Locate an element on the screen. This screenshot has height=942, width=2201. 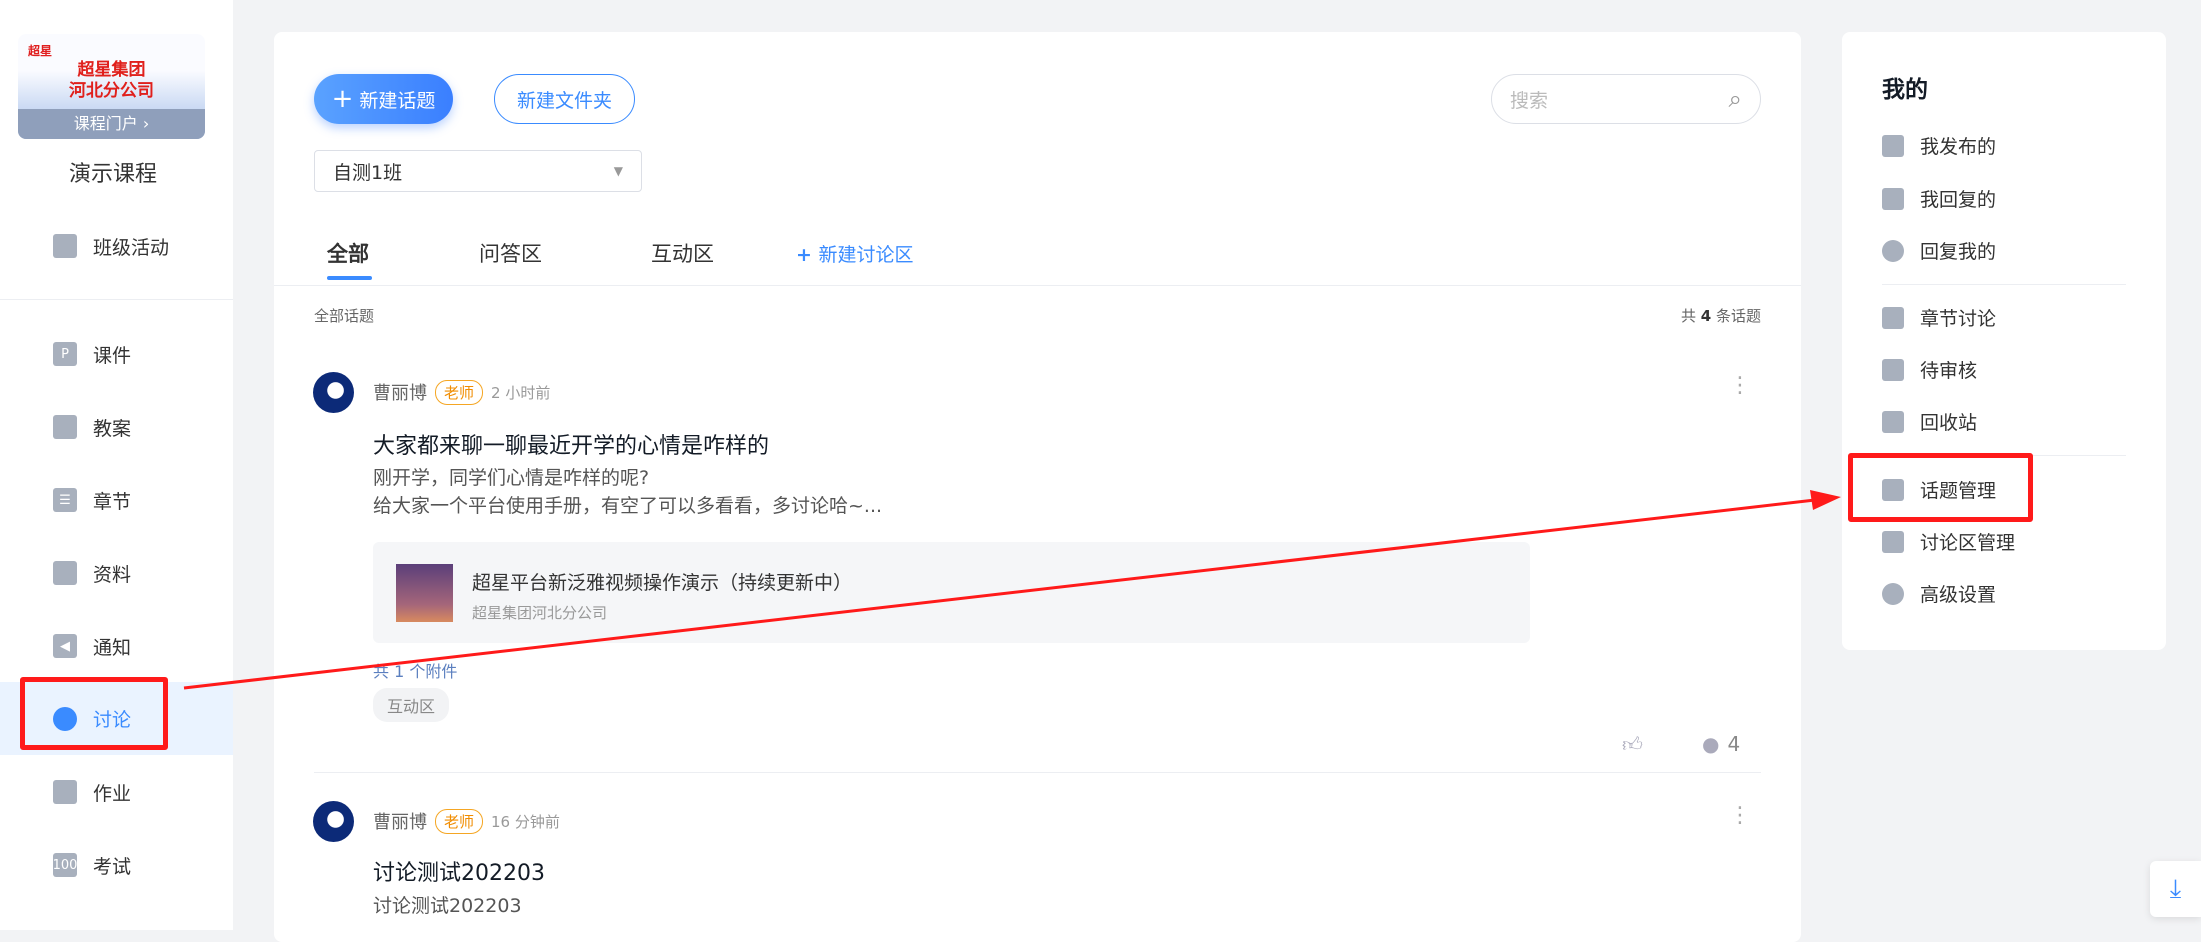
arrow-head is located at coordinates (1825, 500).